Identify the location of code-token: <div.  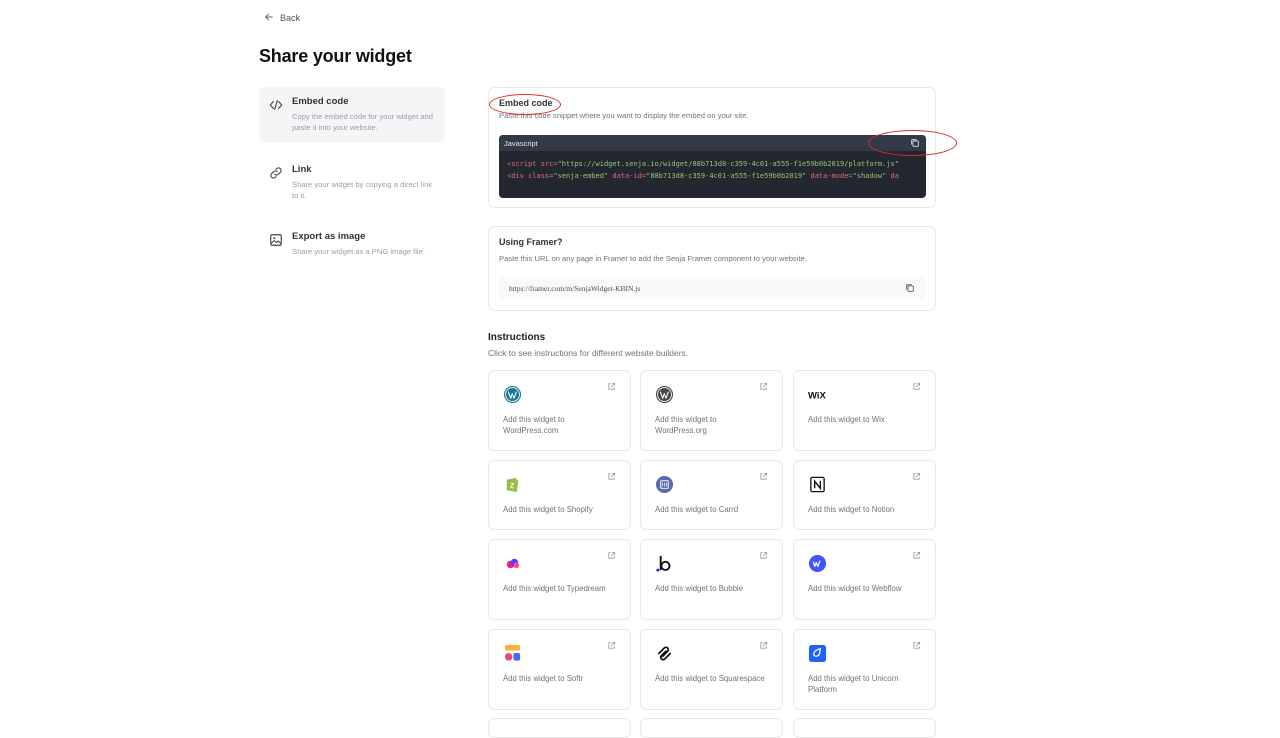
(515, 175).